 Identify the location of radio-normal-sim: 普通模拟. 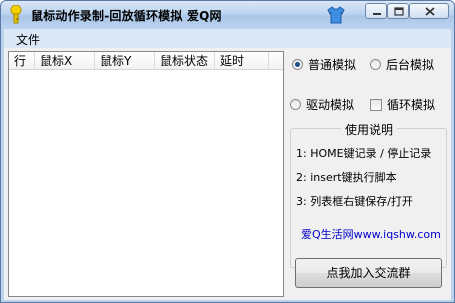
(324, 65).